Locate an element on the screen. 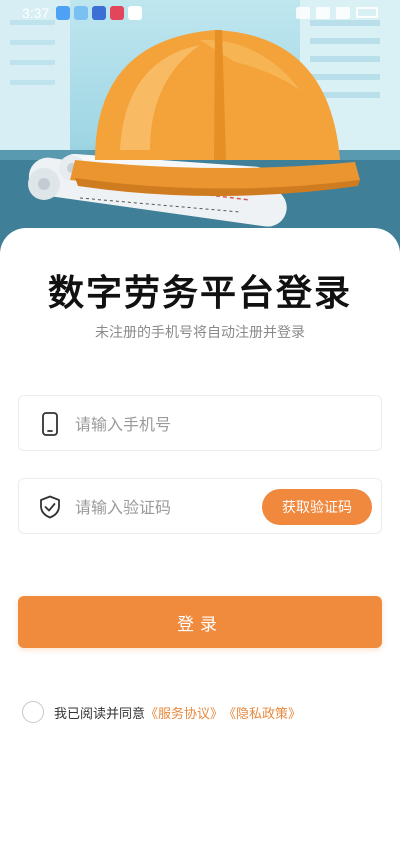 This screenshot has width=400, height=866. phone-field is located at coordinates (200, 423).